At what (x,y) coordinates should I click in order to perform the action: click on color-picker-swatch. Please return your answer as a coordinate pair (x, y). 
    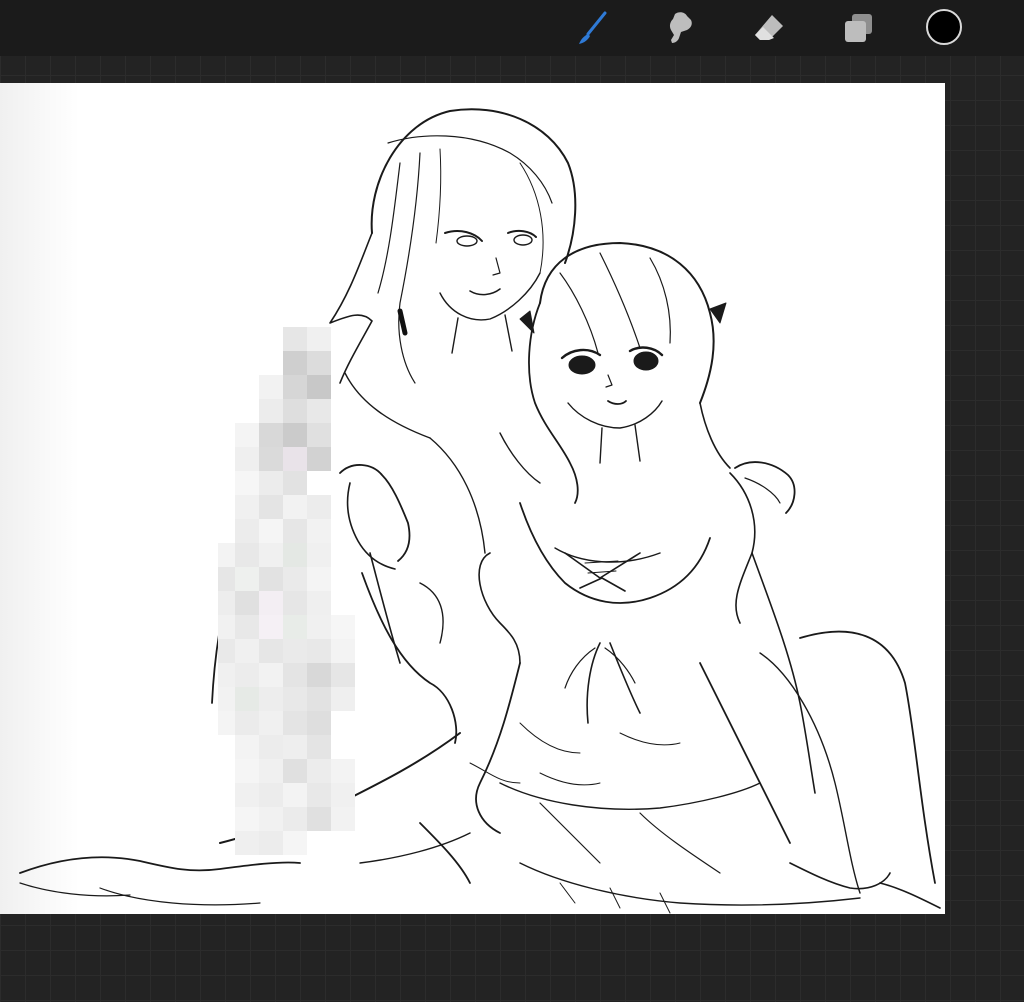
    Looking at the image, I should click on (944, 27).